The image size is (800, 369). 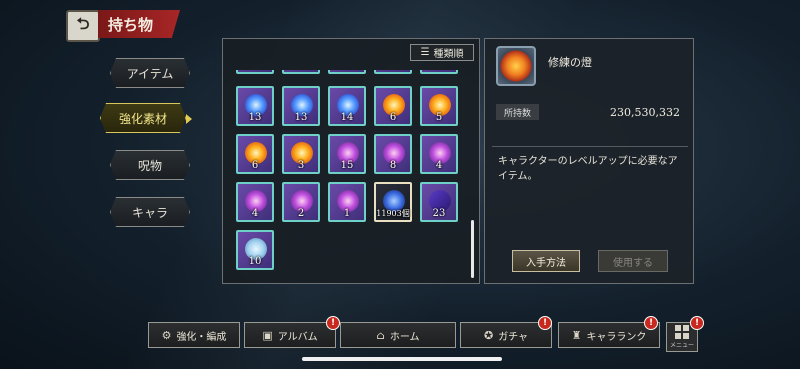 I want to click on nav-album: ▣ アルバム, so click(x=290, y=335).